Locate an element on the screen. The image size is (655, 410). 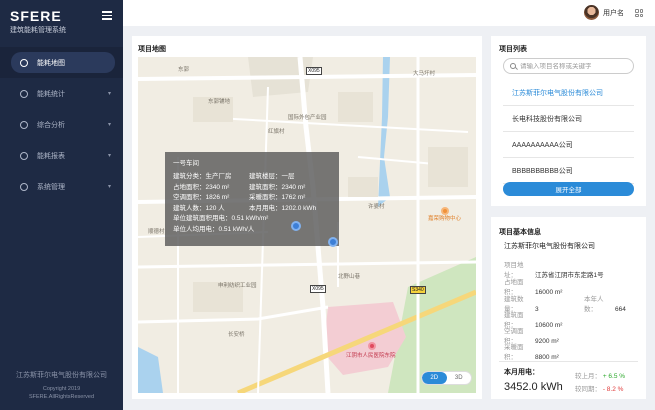
map-panel-title: 项目地图 is located at coordinates (152, 49).